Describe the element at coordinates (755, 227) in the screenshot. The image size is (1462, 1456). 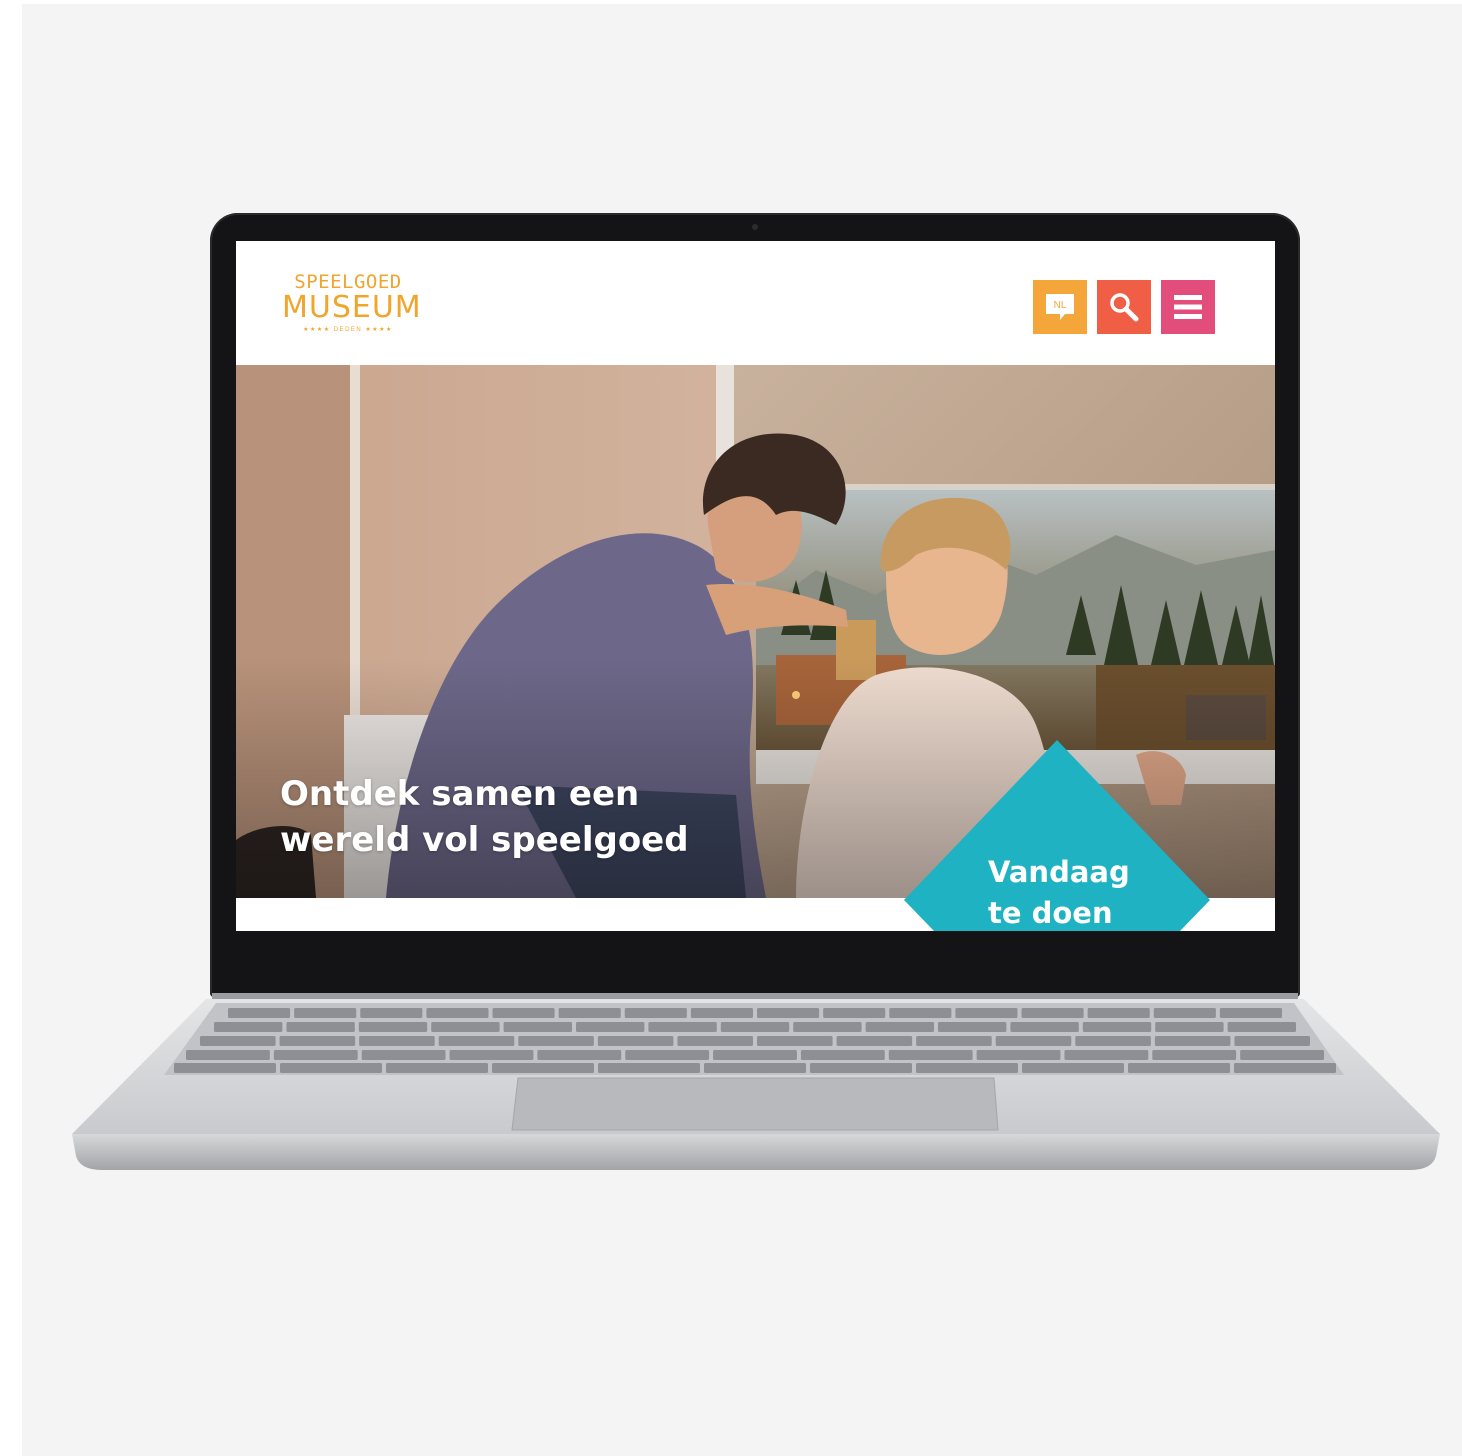
I see `webcam` at that location.